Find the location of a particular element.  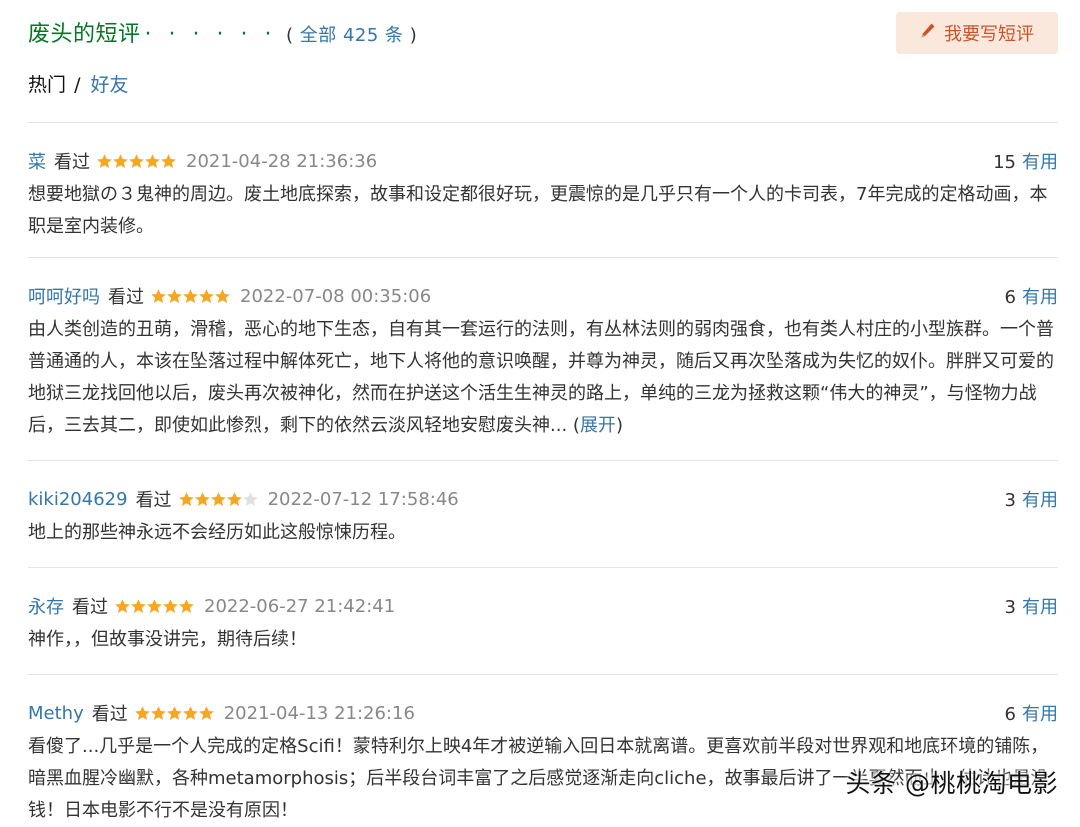

count-close-paren: ) is located at coordinates (413, 35).